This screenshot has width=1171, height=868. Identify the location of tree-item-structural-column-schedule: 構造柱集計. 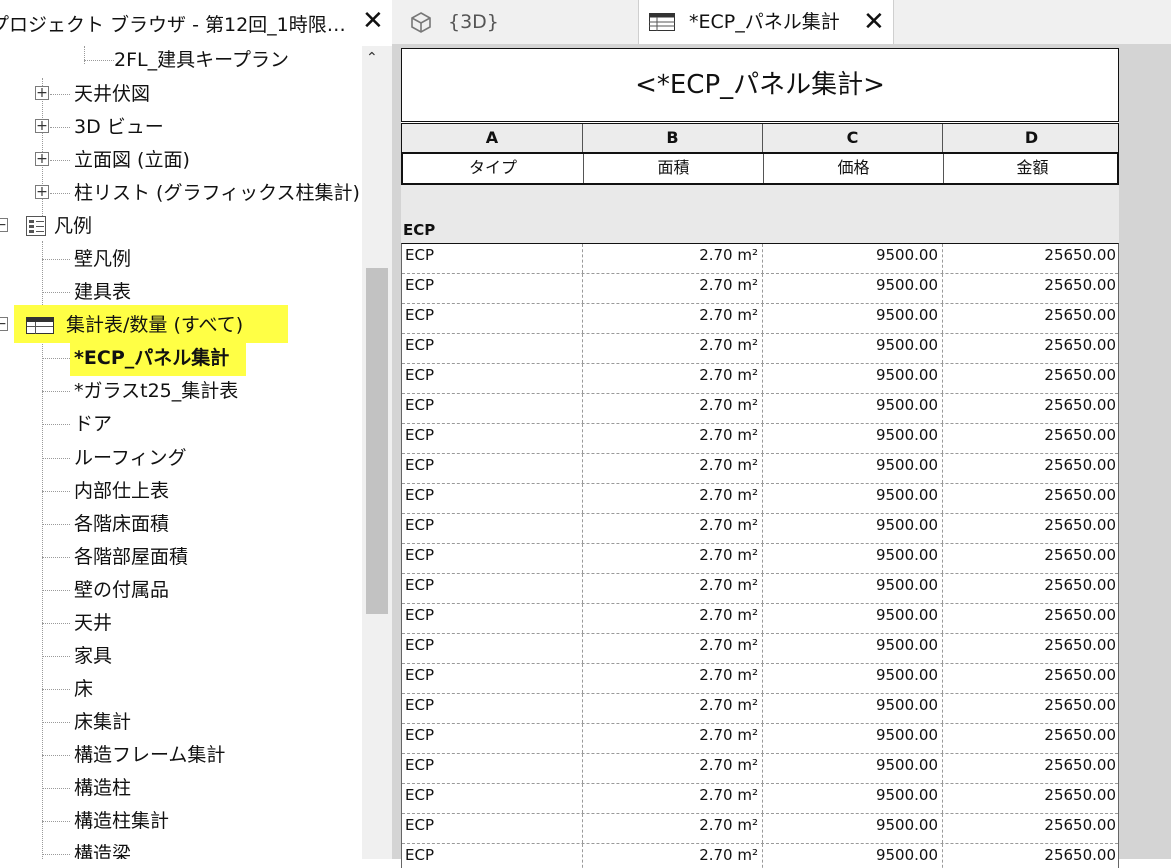
(181, 821).